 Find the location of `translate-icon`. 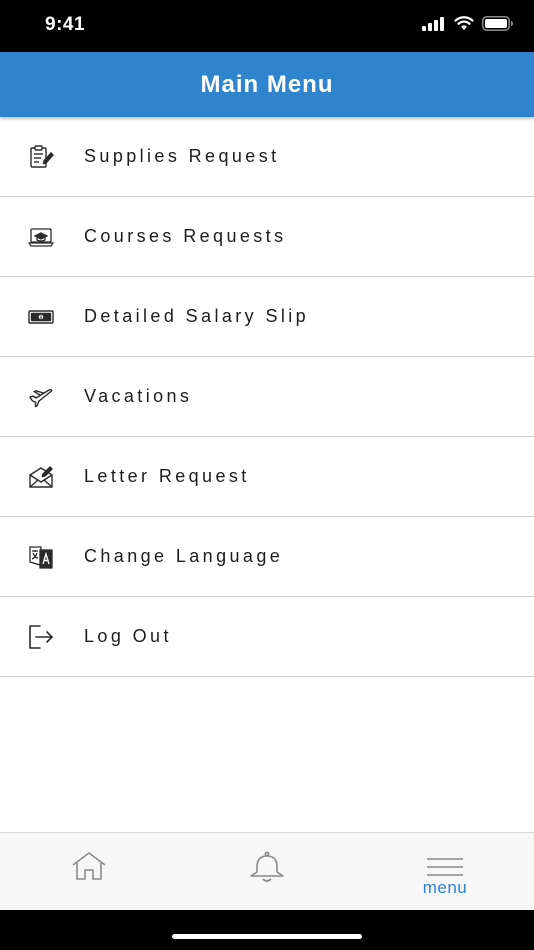

translate-icon is located at coordinates (41, 557).